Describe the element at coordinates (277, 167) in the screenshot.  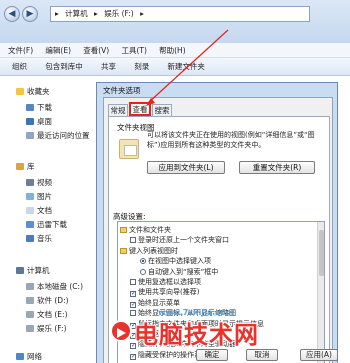
I see `reset-folders-button: 重置文件夹(R)` at that location.